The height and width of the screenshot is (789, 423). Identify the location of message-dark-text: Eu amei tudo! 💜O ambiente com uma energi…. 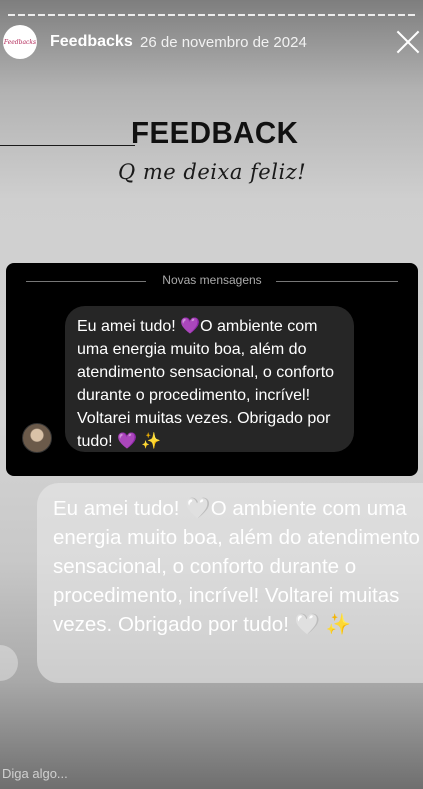
(206, 384).